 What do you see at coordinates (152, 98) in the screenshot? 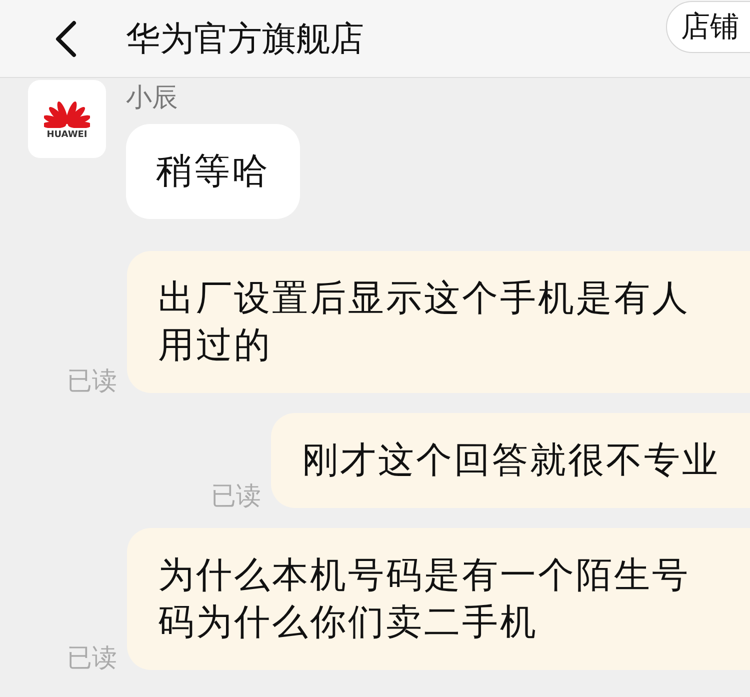
I see `sender-name: 小辰` at bounding box center [152, 98].